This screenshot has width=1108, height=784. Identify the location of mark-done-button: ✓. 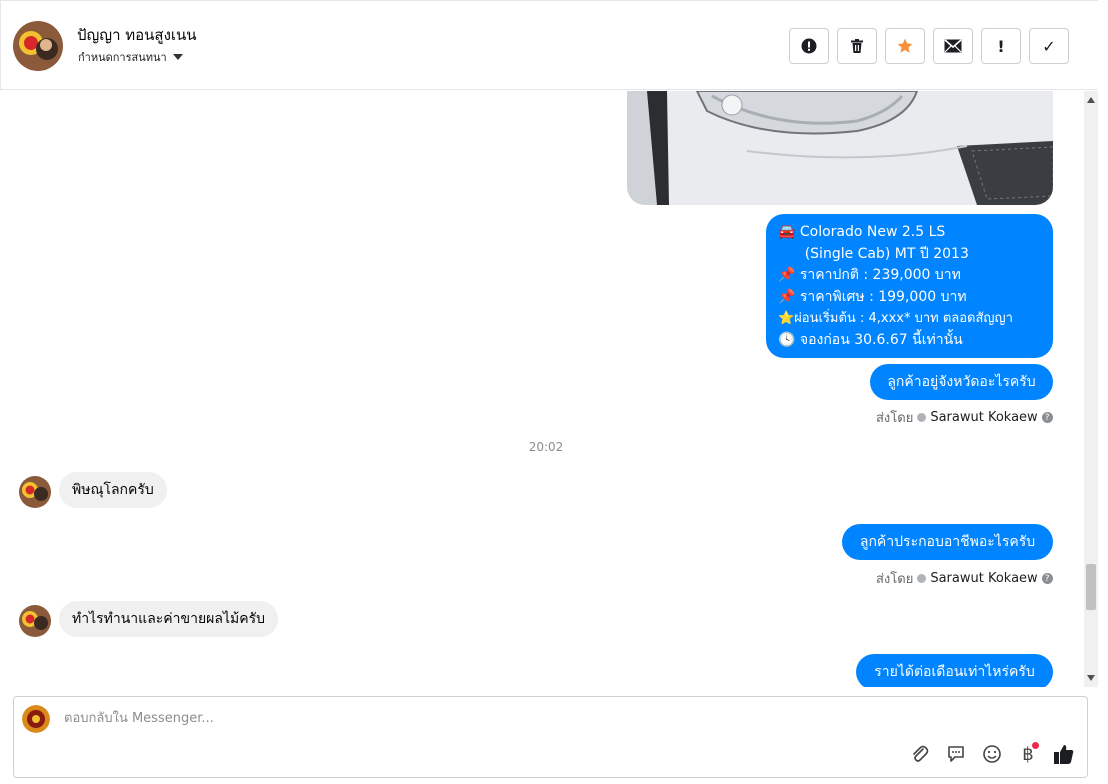
(1049, 46).